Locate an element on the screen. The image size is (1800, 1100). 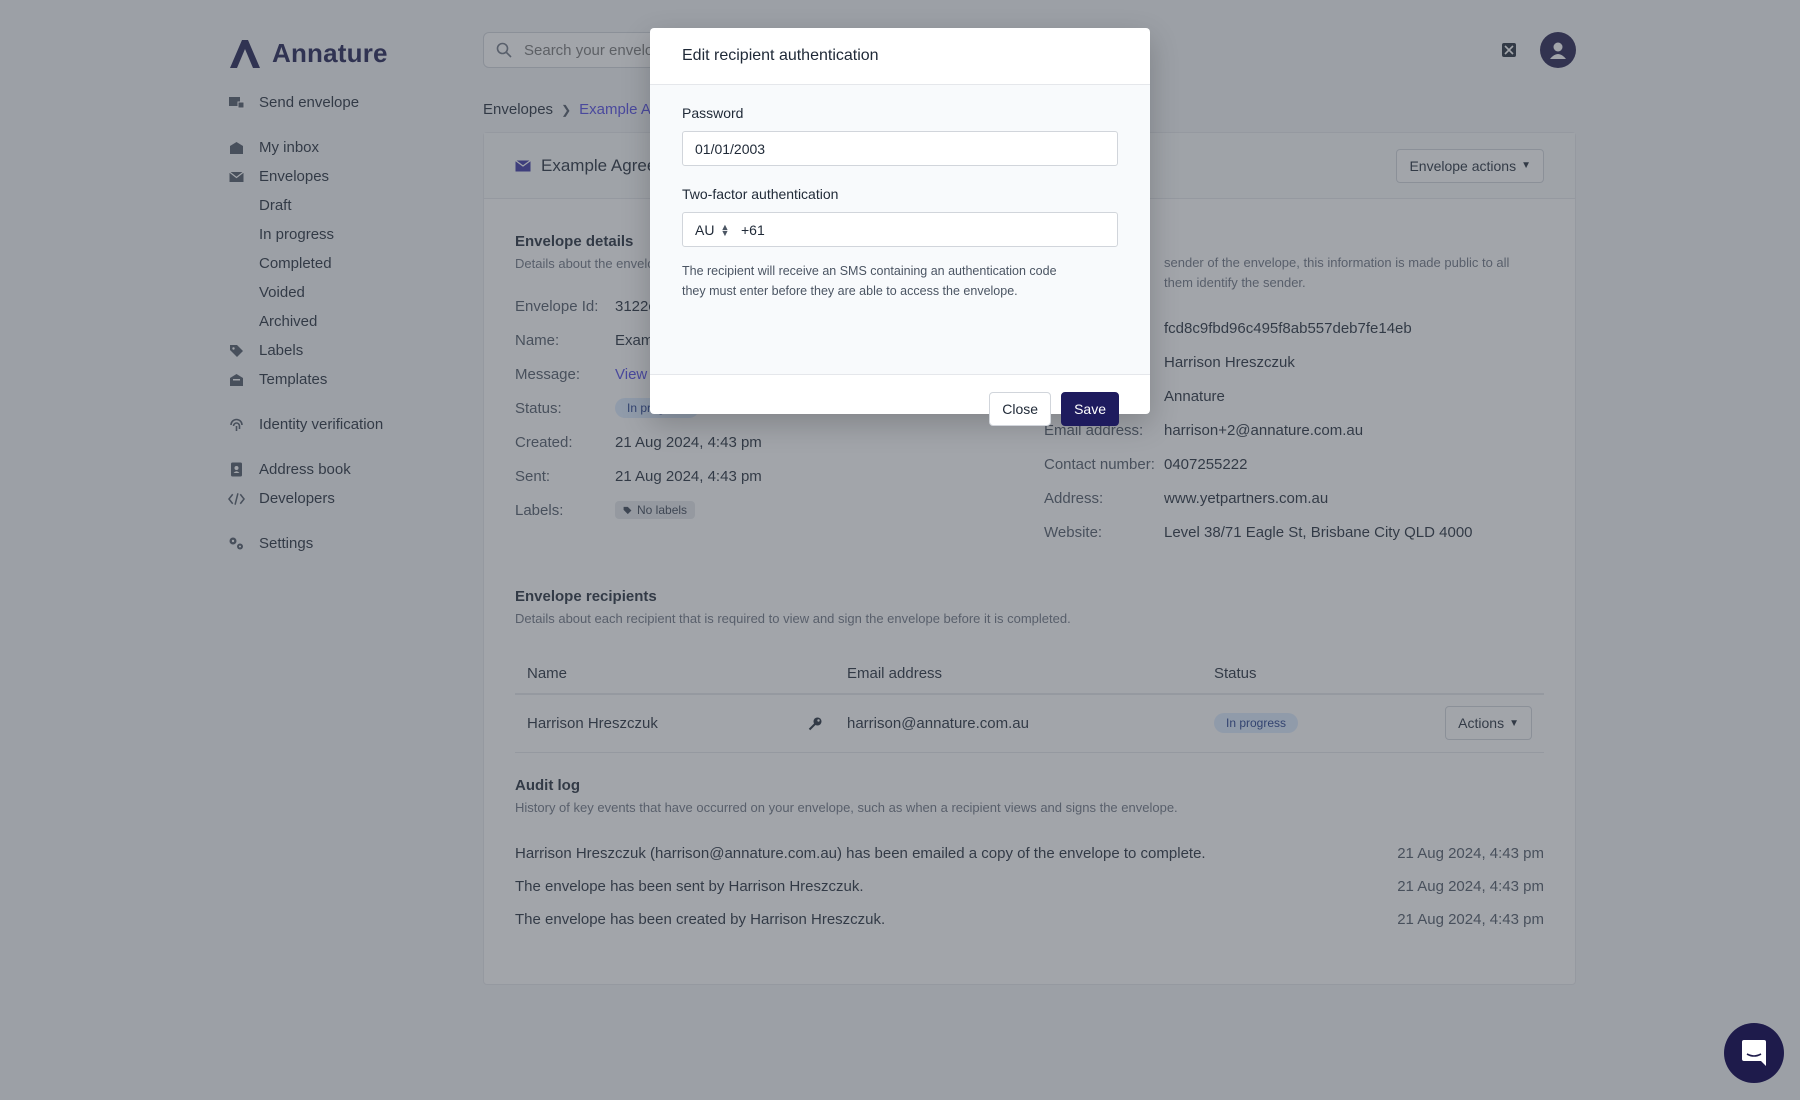
close-button: Close is located at coordinates (1020, 409).